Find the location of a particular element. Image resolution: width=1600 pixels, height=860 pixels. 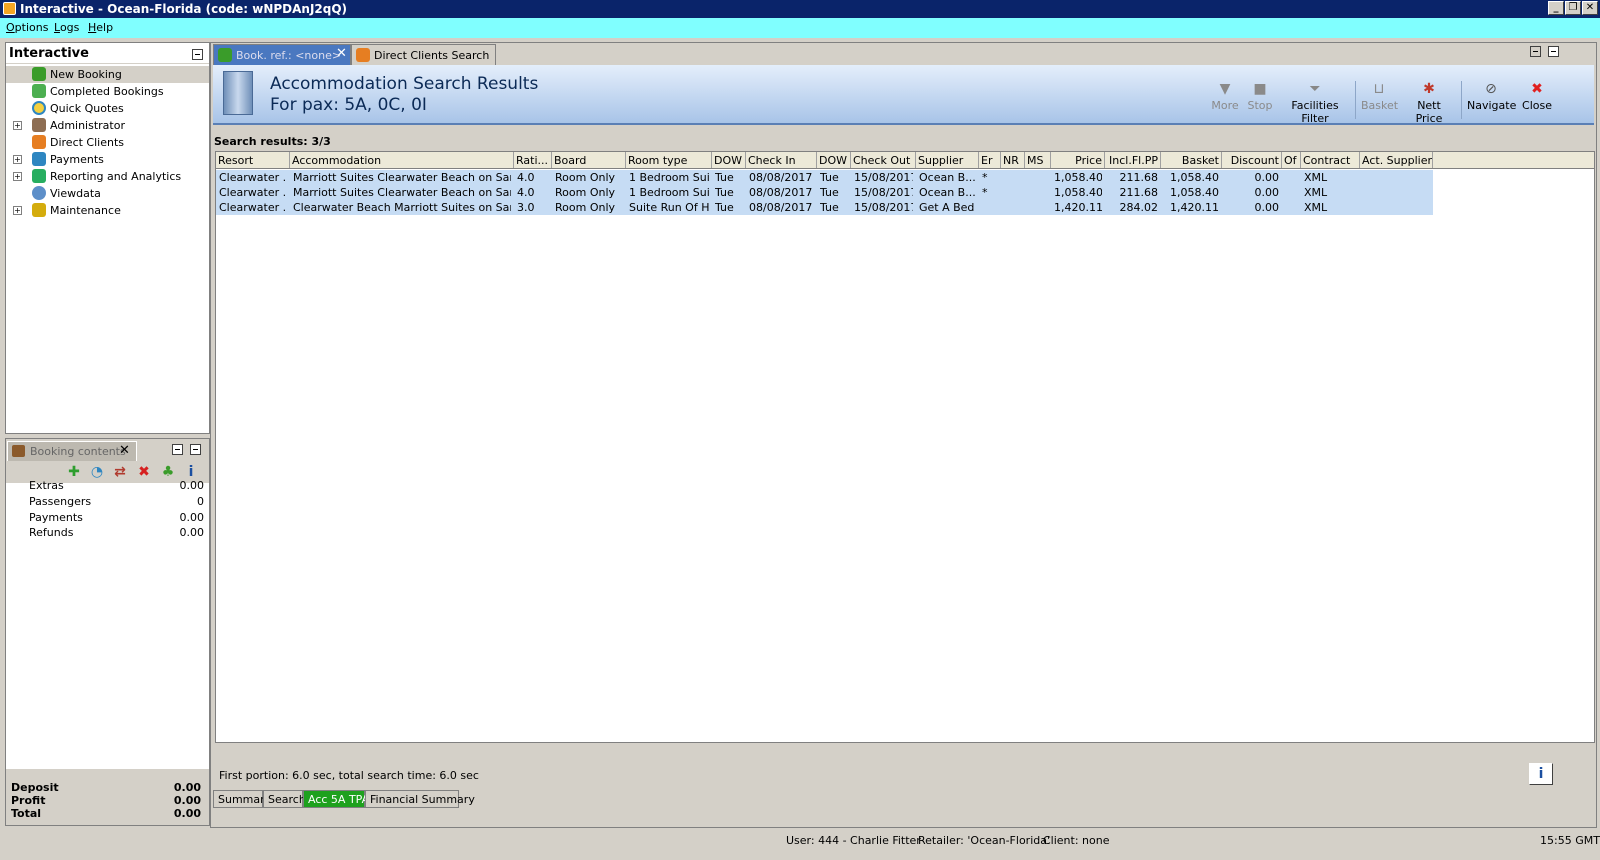

globe-icon is located at coordinates (39, 193).